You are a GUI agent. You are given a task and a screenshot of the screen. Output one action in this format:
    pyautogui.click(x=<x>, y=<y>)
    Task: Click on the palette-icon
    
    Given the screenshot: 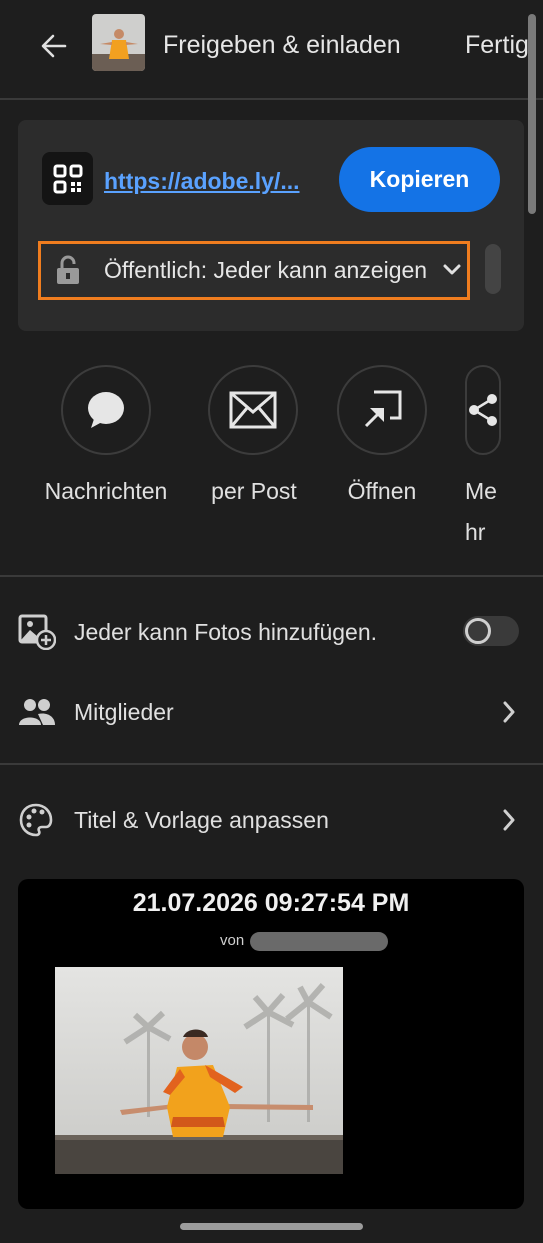 What is the action you would take?
    pyautogui.click(x=36, y=820)
    